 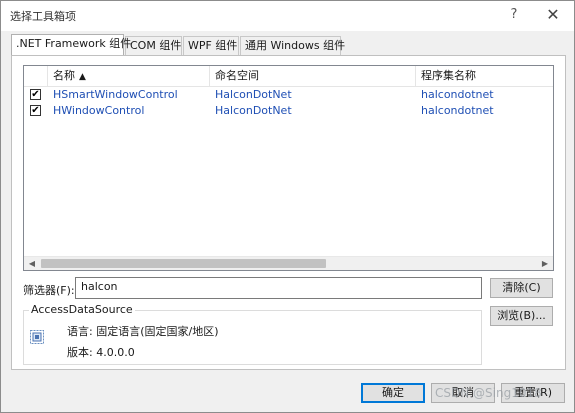 I want to click on column-header-name: 名称 ▲, so click(x=129, y=76).